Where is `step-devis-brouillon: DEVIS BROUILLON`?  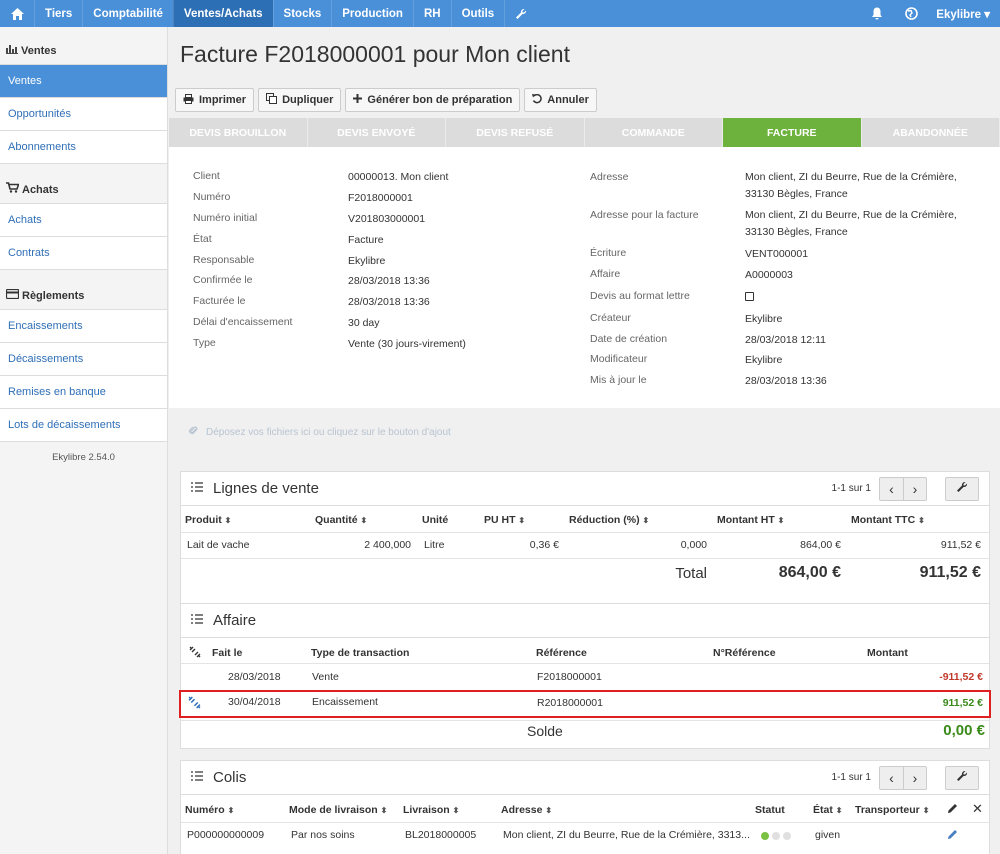
step-devis-brouillon: DEVIS BROUILLON is located at coordinates (238, 132).